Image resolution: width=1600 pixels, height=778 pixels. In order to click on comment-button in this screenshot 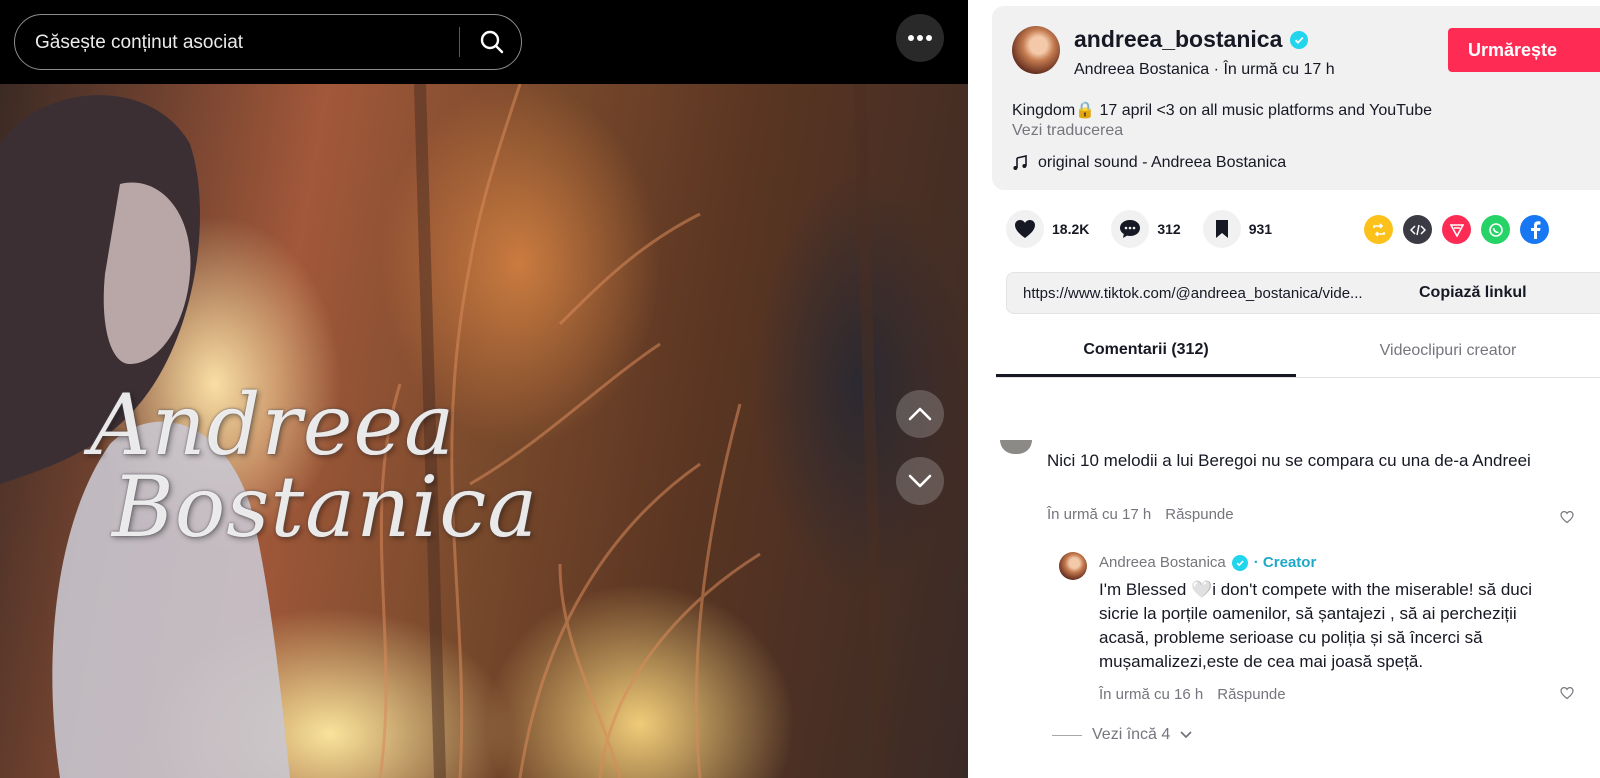, I will do `click(1130, 229)`.